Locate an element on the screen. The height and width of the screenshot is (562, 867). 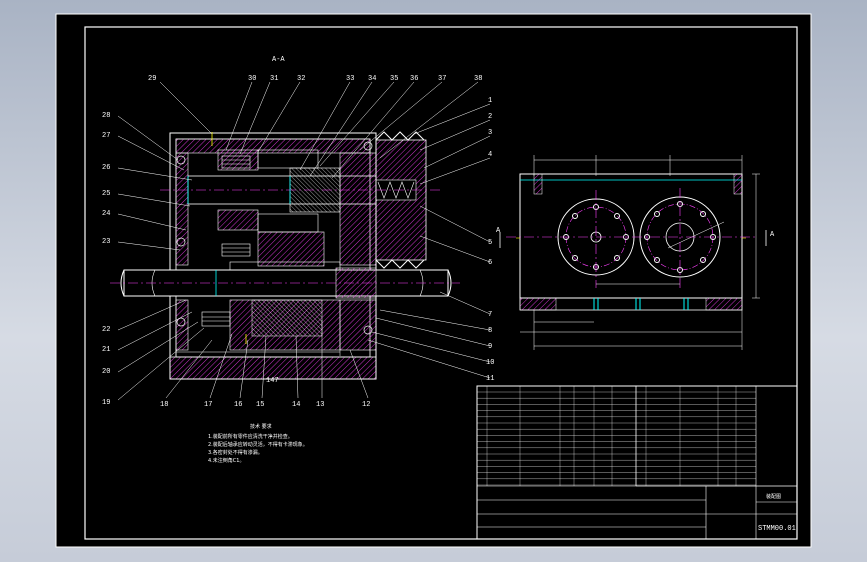
notes-heading: 技术 要求 is located at coordinates (261, 426).